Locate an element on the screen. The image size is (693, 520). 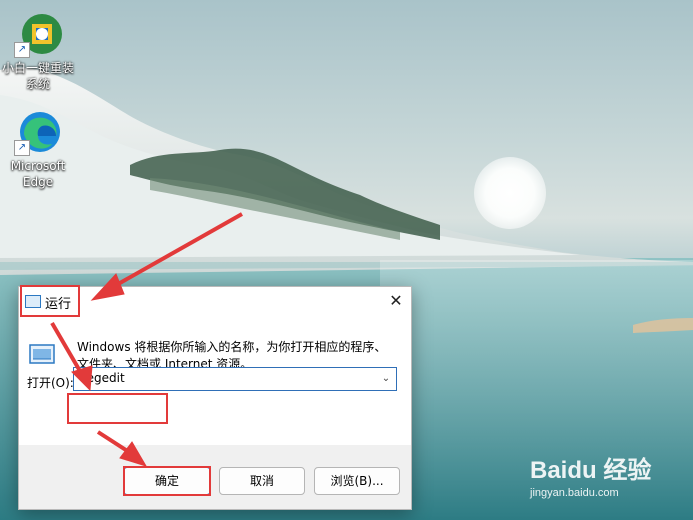
open-label: 打开(O): is located at coordinates (50, 383).